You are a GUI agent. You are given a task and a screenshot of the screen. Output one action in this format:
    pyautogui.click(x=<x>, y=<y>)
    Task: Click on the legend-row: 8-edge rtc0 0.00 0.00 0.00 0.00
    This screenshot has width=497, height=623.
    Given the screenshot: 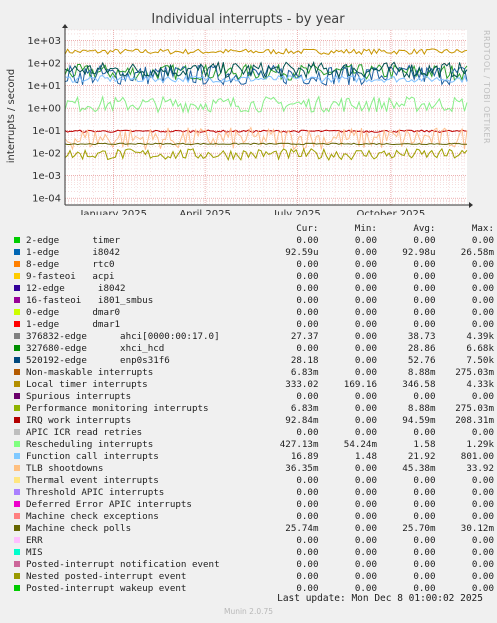 What is the action you would take?
    pyautogui.click(x=254, y=264)
    